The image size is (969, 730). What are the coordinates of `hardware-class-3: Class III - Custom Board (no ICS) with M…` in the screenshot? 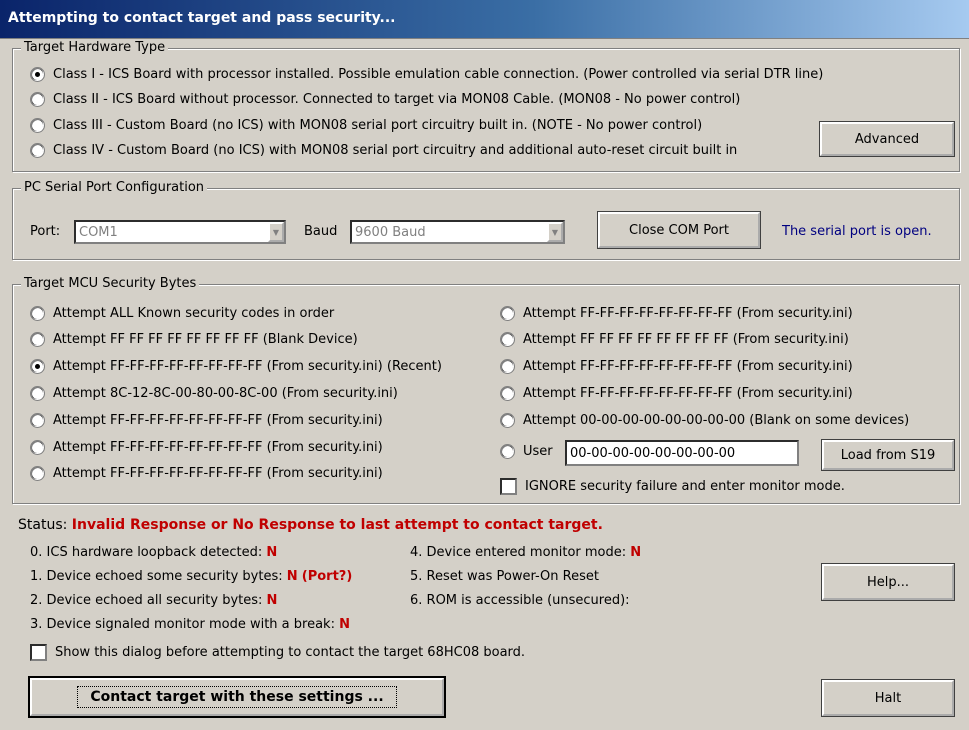 It's located at (366, 125).